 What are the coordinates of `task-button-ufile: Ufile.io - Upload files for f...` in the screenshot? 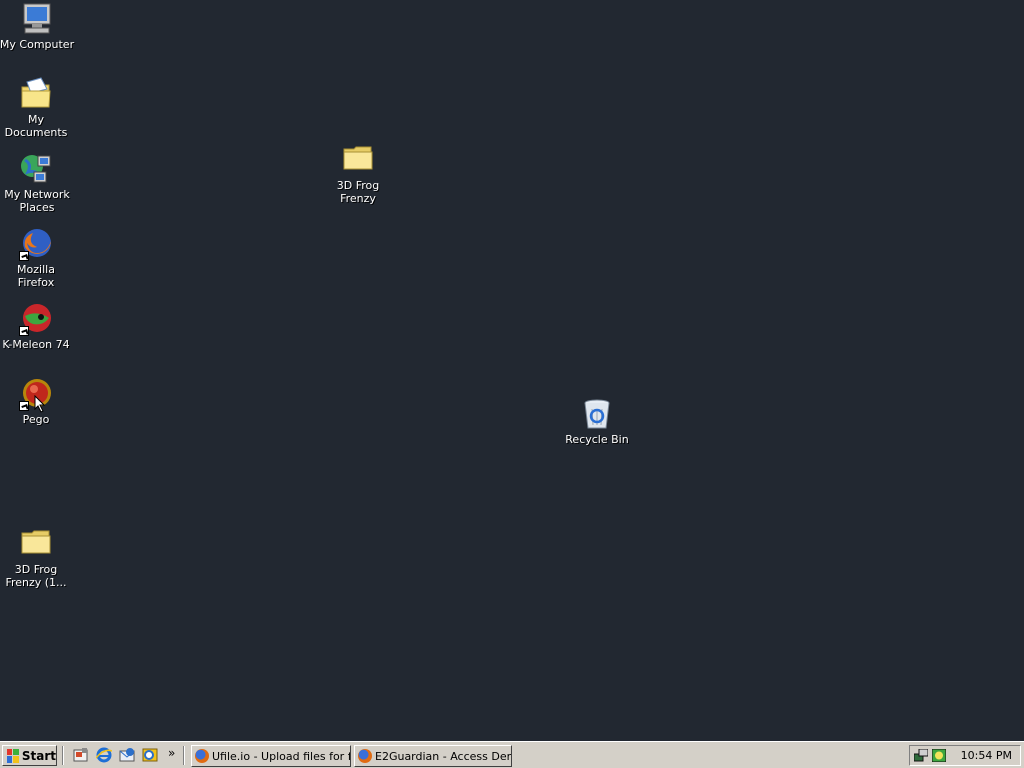 It's located at (271, 756).